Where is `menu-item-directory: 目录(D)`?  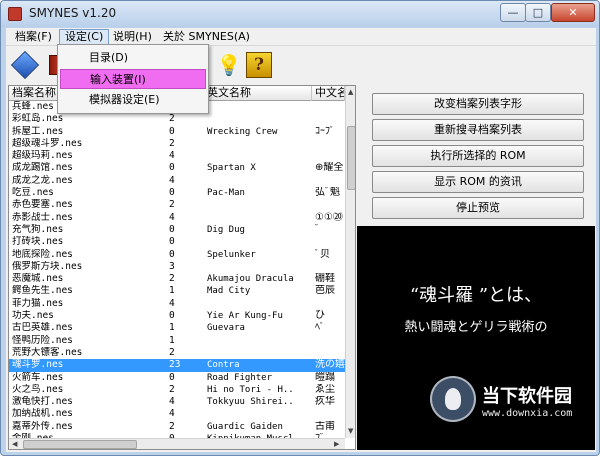
menu-item-directory: 目录(D) is located at coordinates (133, 58).